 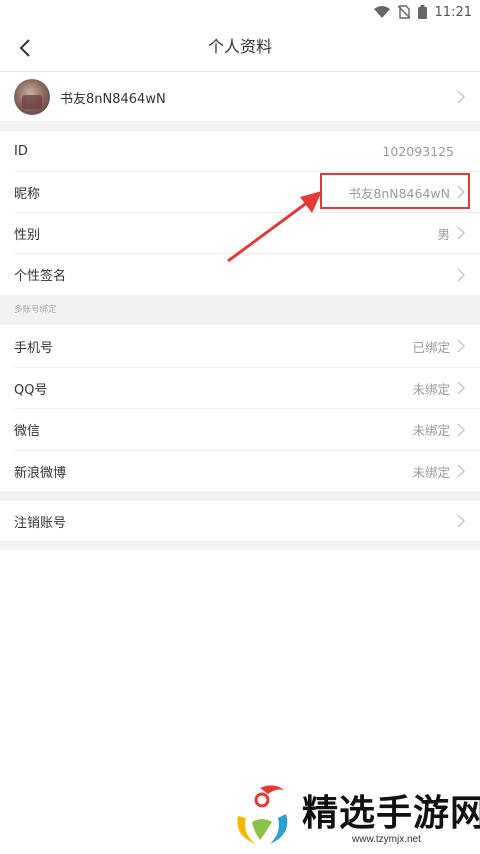 I want to click on status-bar: 11:21, so click(x=240, y=12).